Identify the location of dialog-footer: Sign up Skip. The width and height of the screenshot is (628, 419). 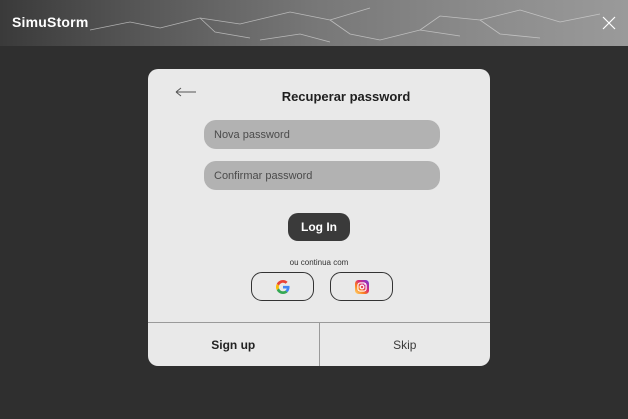
(319, 344).